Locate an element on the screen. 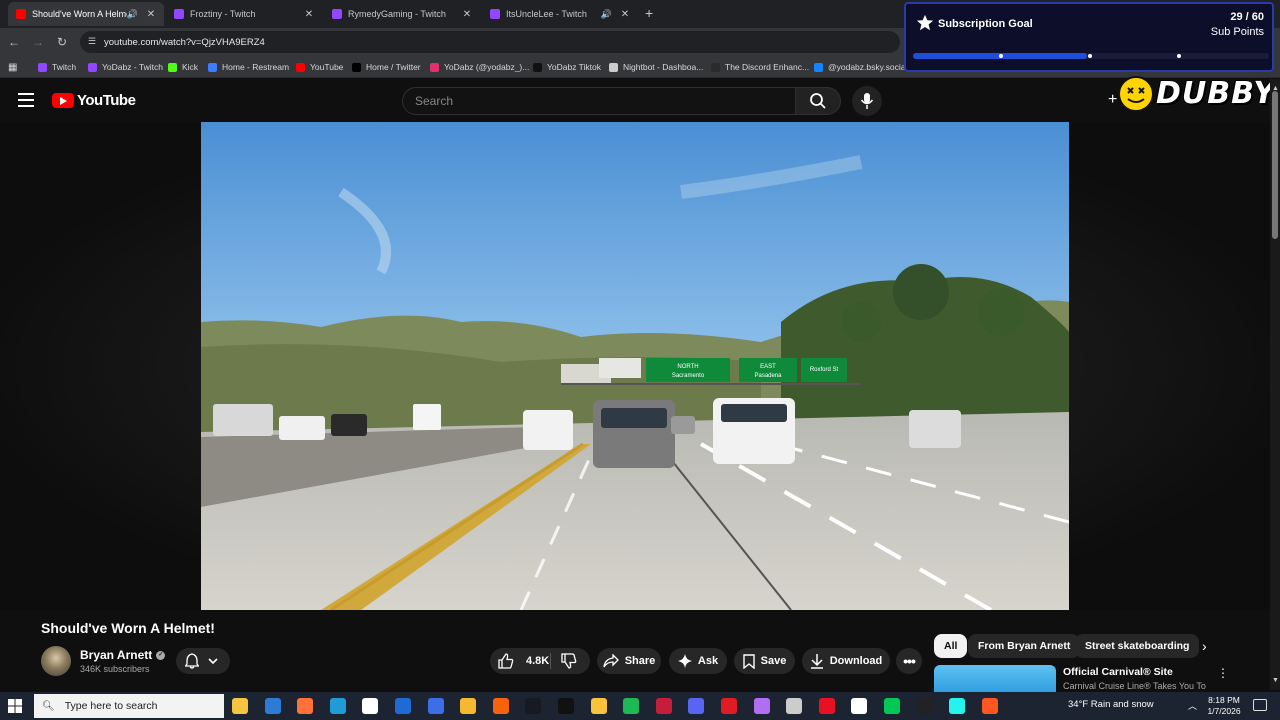  youtube-logo: YouTube is located at coordinates (94, 100).